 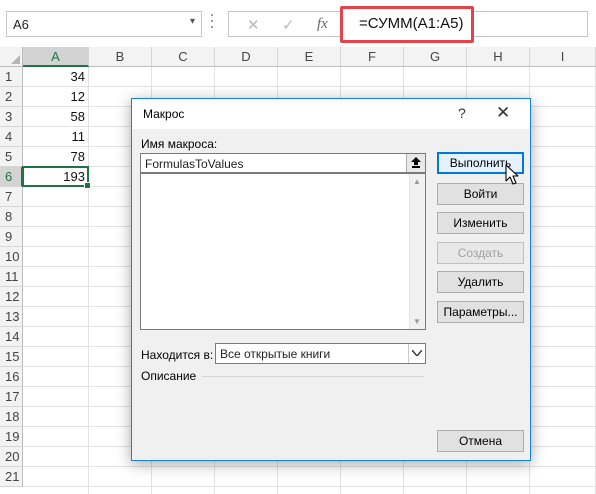 I want to click on run-button-label: Выполнить, so click(x=480, y=163).